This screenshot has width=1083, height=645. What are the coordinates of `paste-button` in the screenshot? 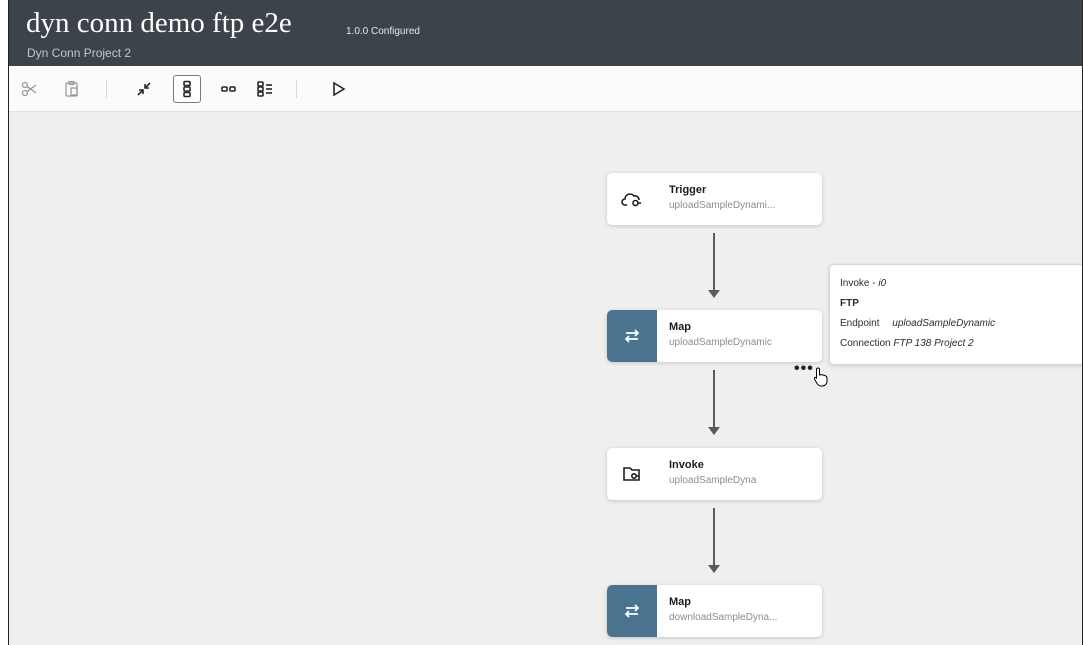 It's located at (72, 89).